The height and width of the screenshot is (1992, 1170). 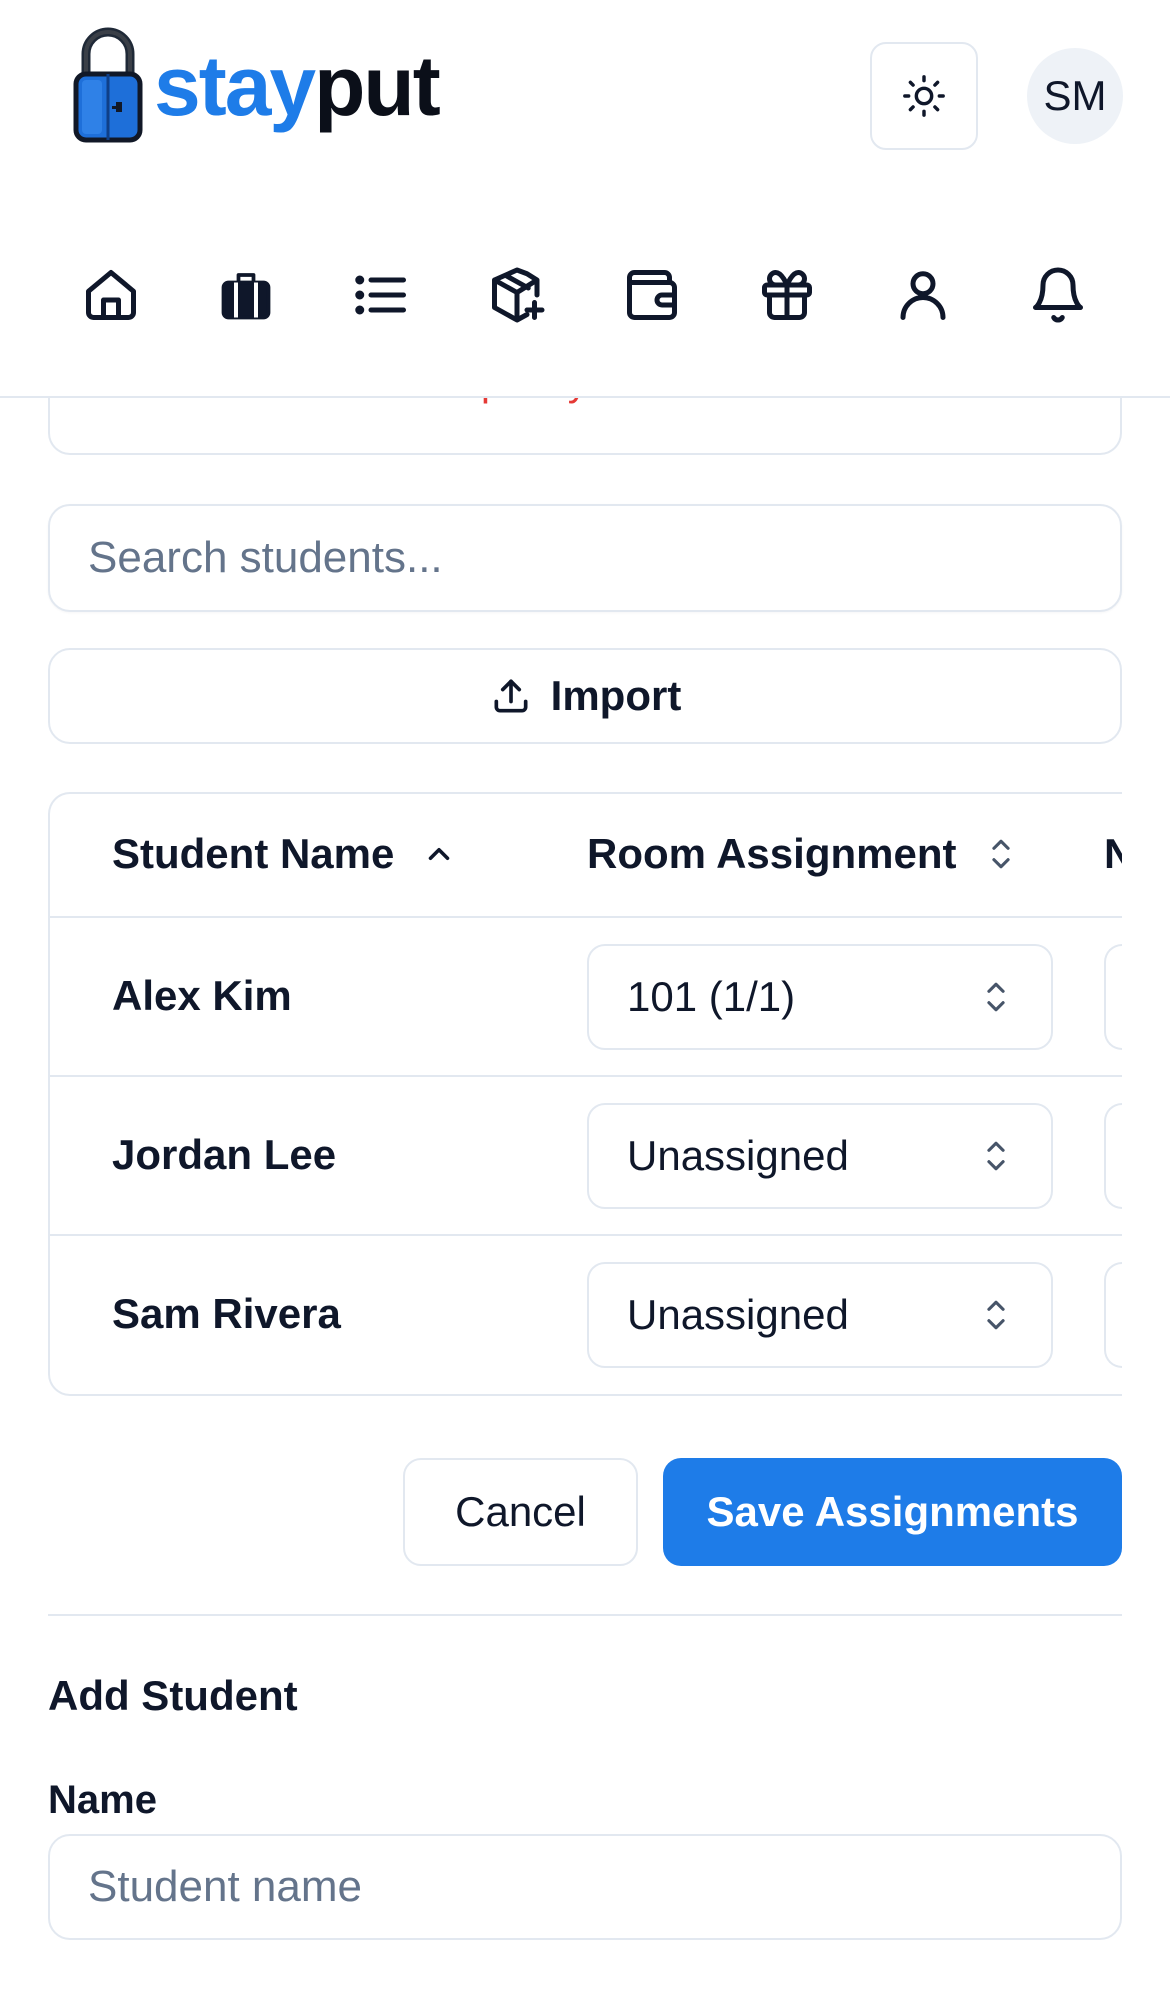 I want to click on chevron-up-icon, so click(x=439, y=854).